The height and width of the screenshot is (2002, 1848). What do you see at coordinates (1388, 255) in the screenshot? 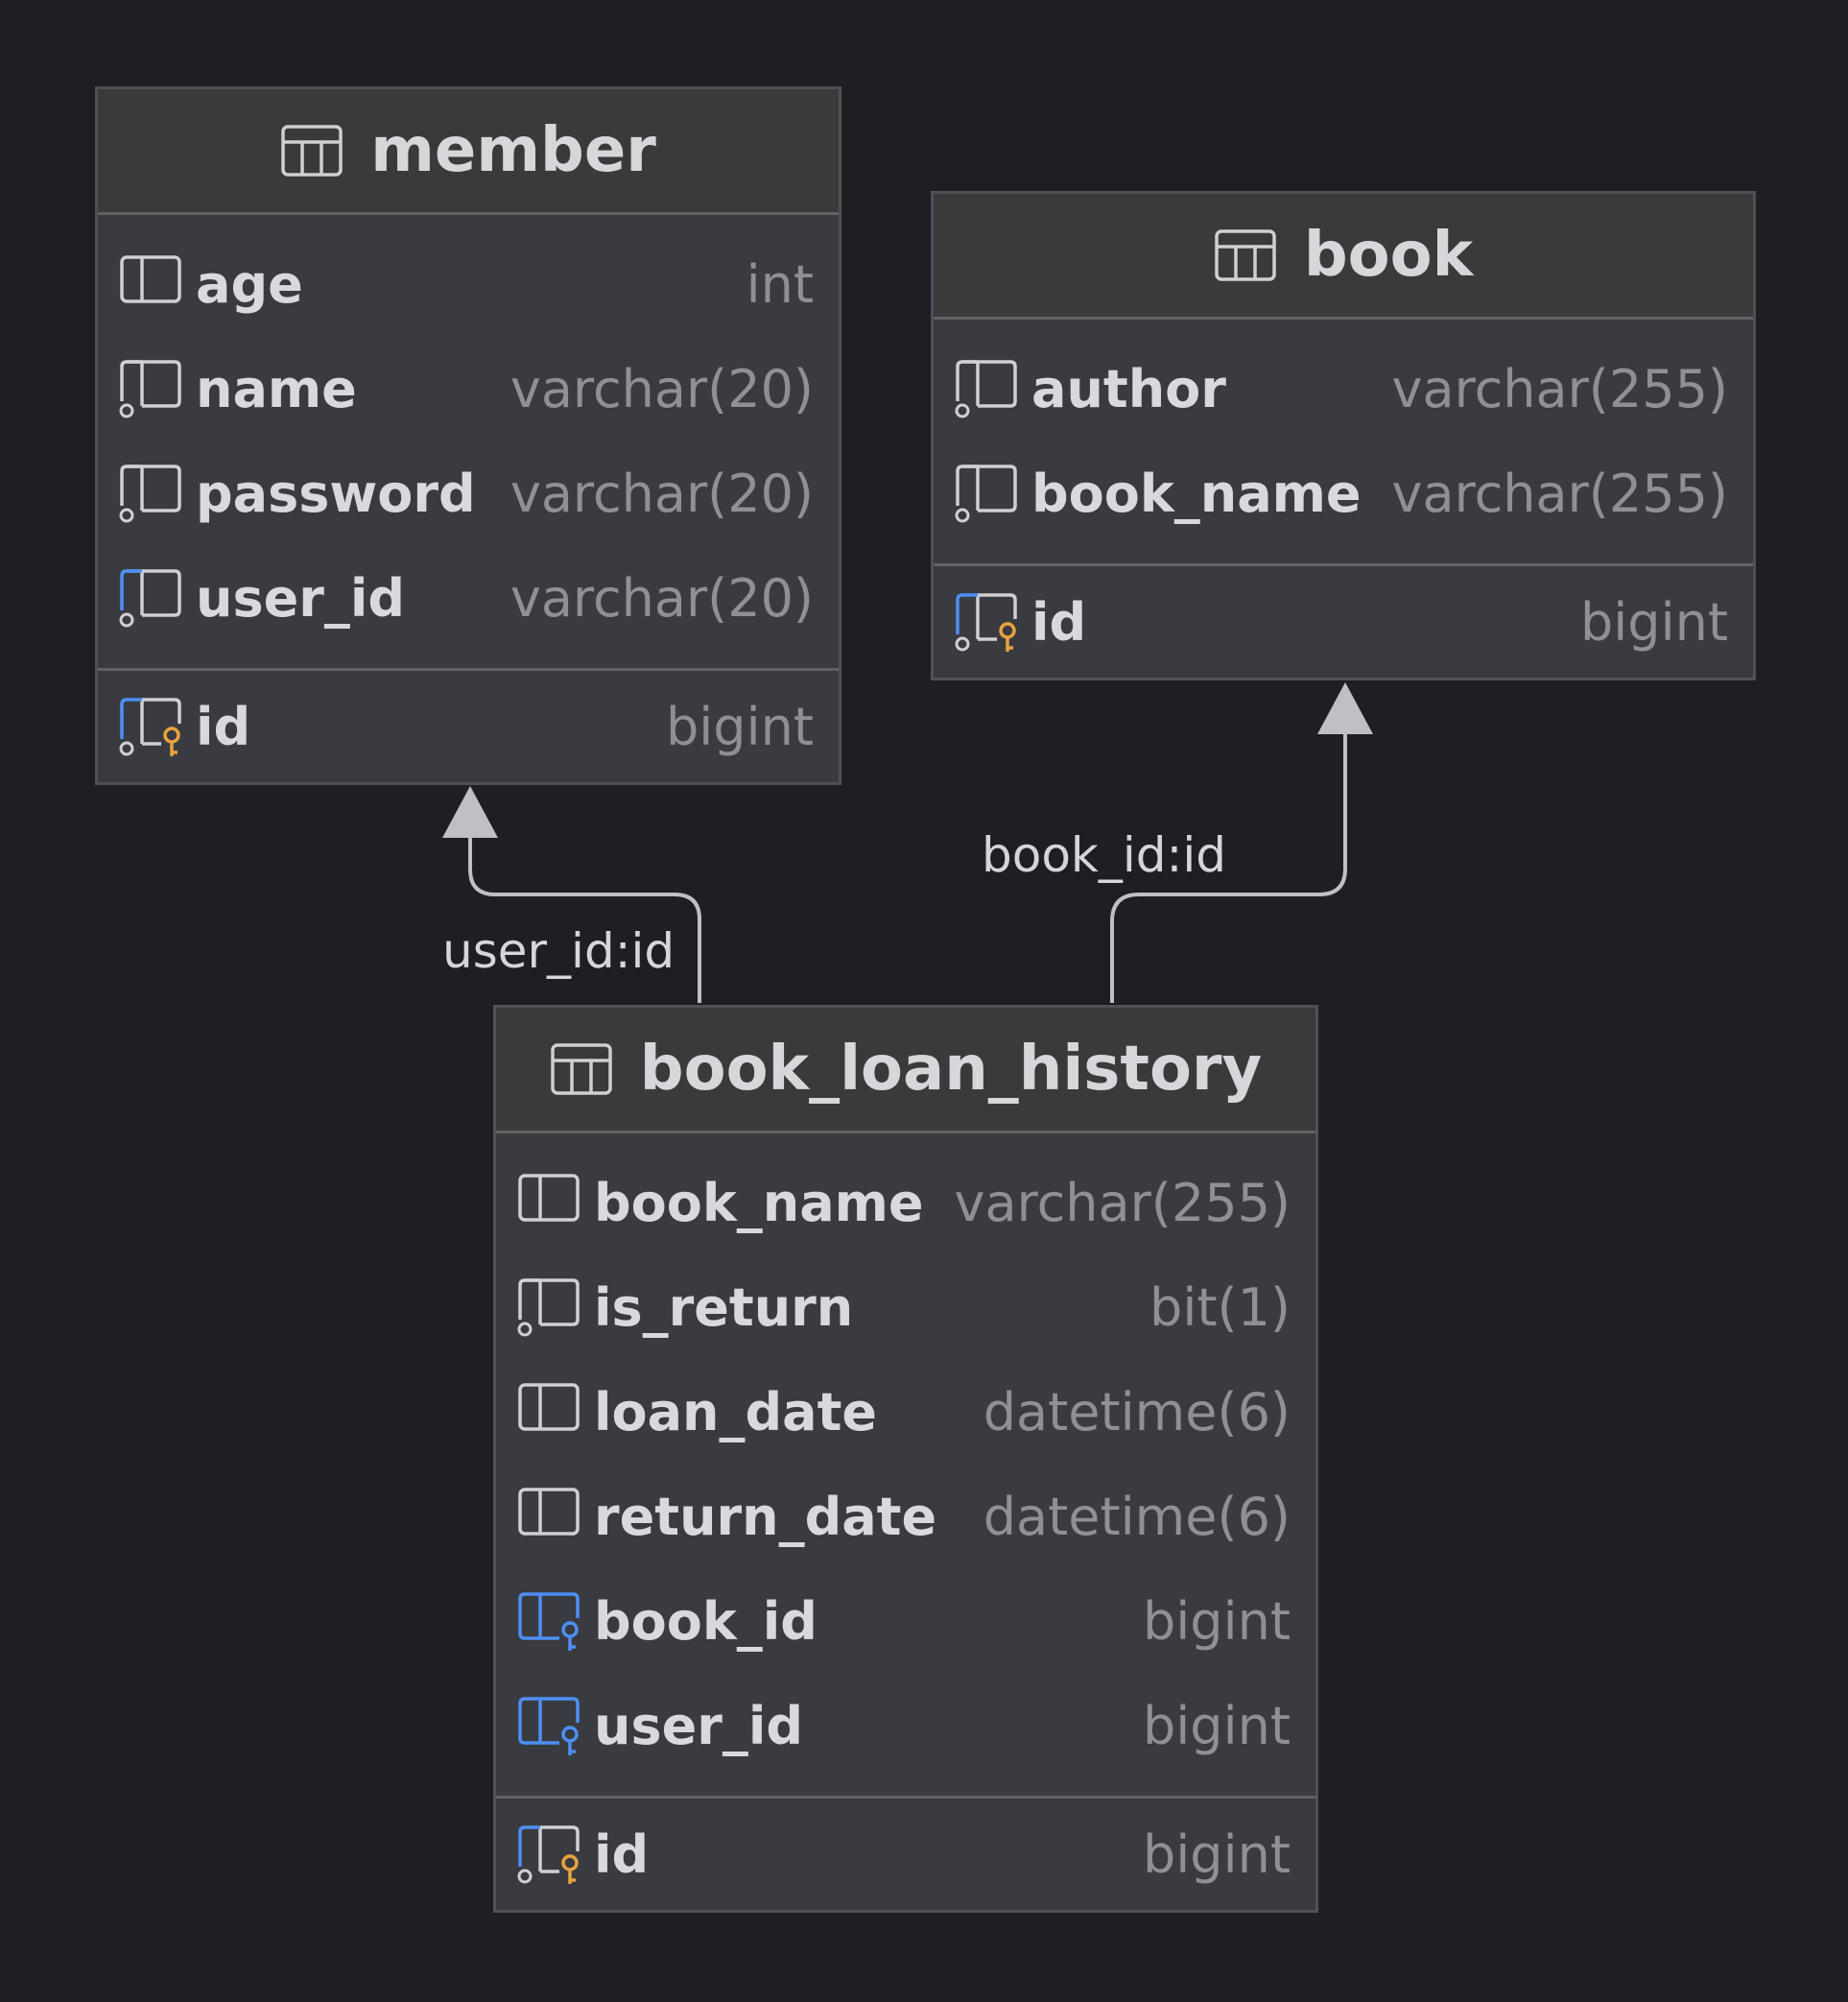
I see `table-title: book` at bounding box center [1388, 255].